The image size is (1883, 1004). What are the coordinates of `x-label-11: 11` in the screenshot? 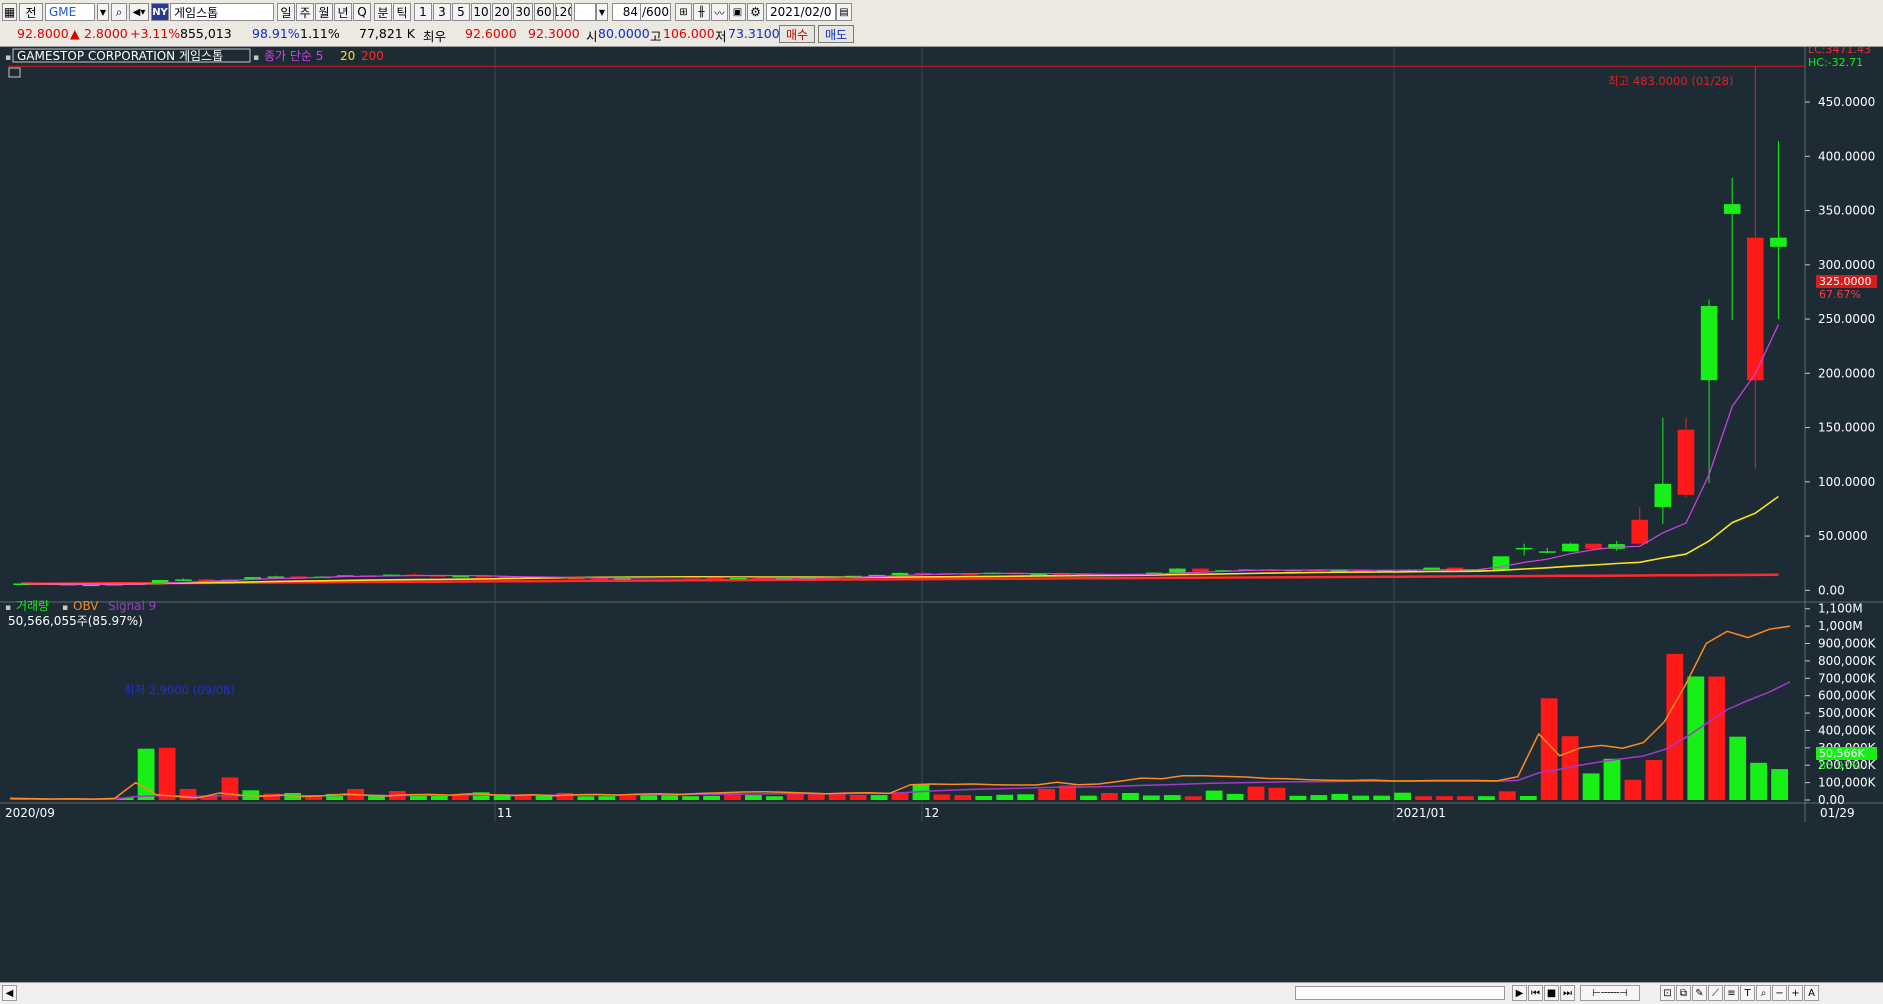 It's located at (504, 813).